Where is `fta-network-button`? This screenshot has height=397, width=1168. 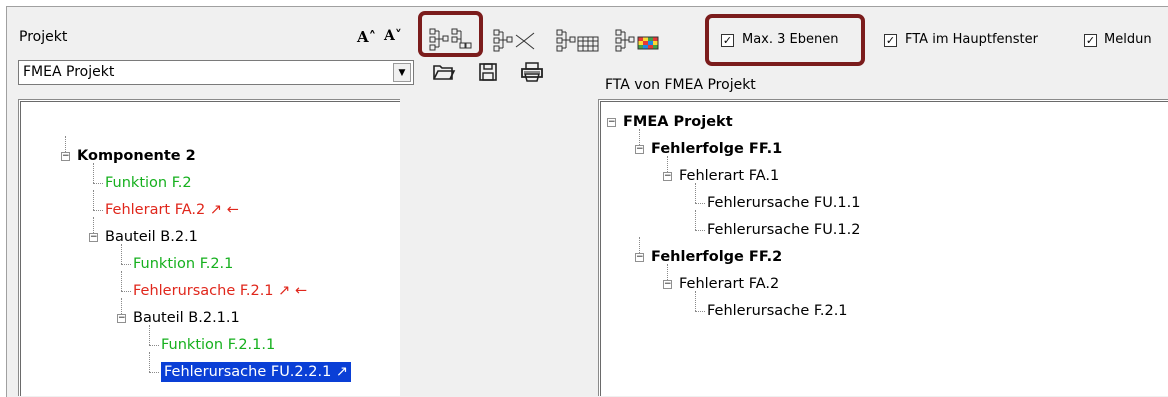 fta-network-button is located at coordinates (515, 41).